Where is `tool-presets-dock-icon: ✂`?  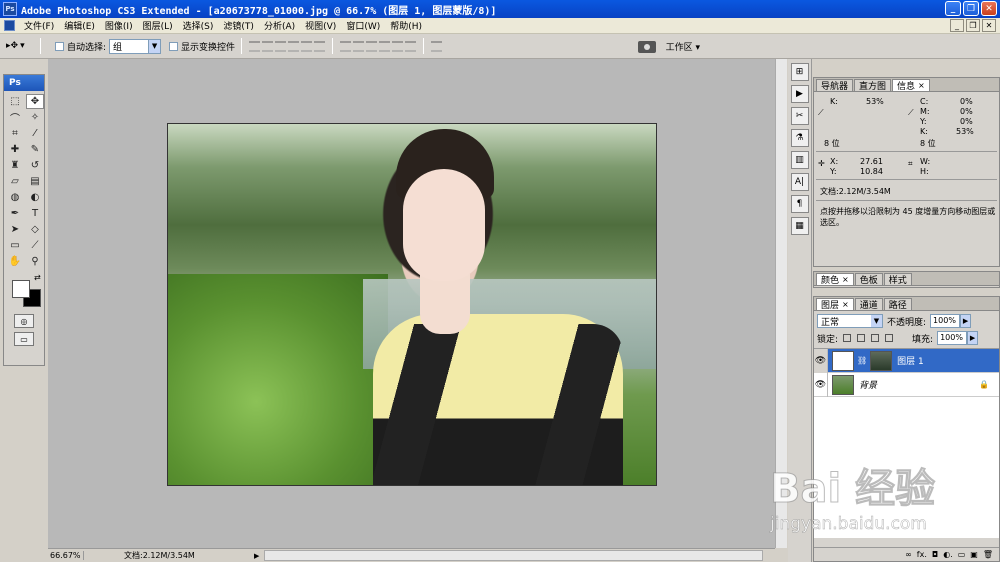 tool-presets-dock-icon: ✂ is located at coordinates (799, 116).